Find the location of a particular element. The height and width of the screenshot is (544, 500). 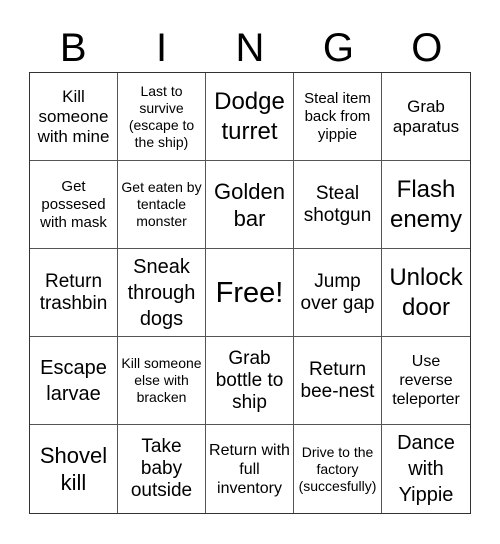

bingo-cell: Escape larvae is located at coordinates (74, 381).